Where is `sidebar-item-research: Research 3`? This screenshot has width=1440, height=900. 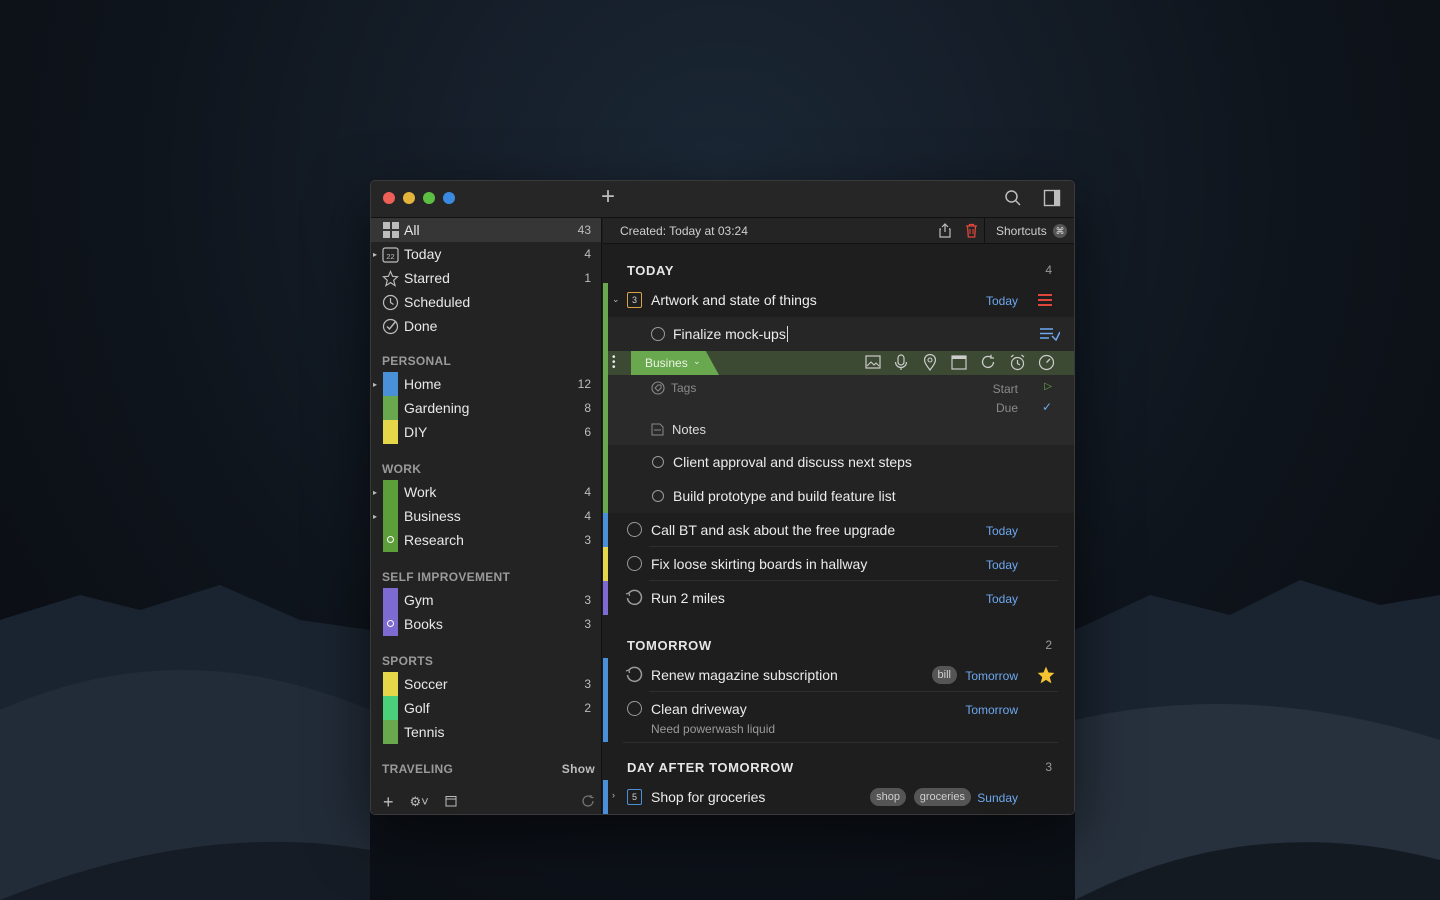 sidebar-item-research: Research 3 is located at coordinates (486, 540).